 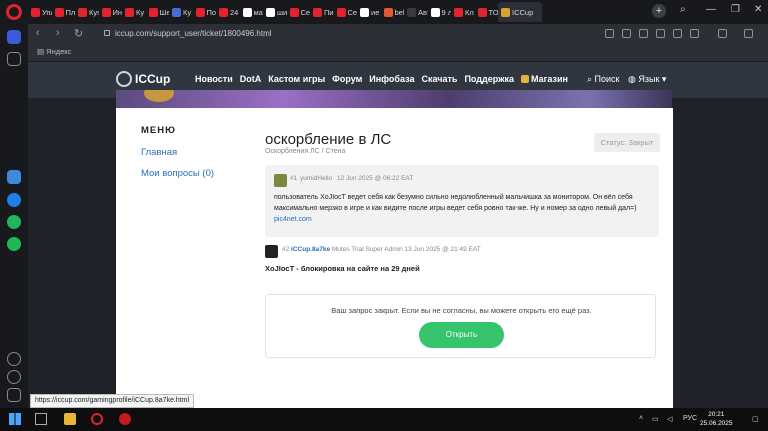 I want to click on notifications-icon: ▢, so click(x=755, y=419).